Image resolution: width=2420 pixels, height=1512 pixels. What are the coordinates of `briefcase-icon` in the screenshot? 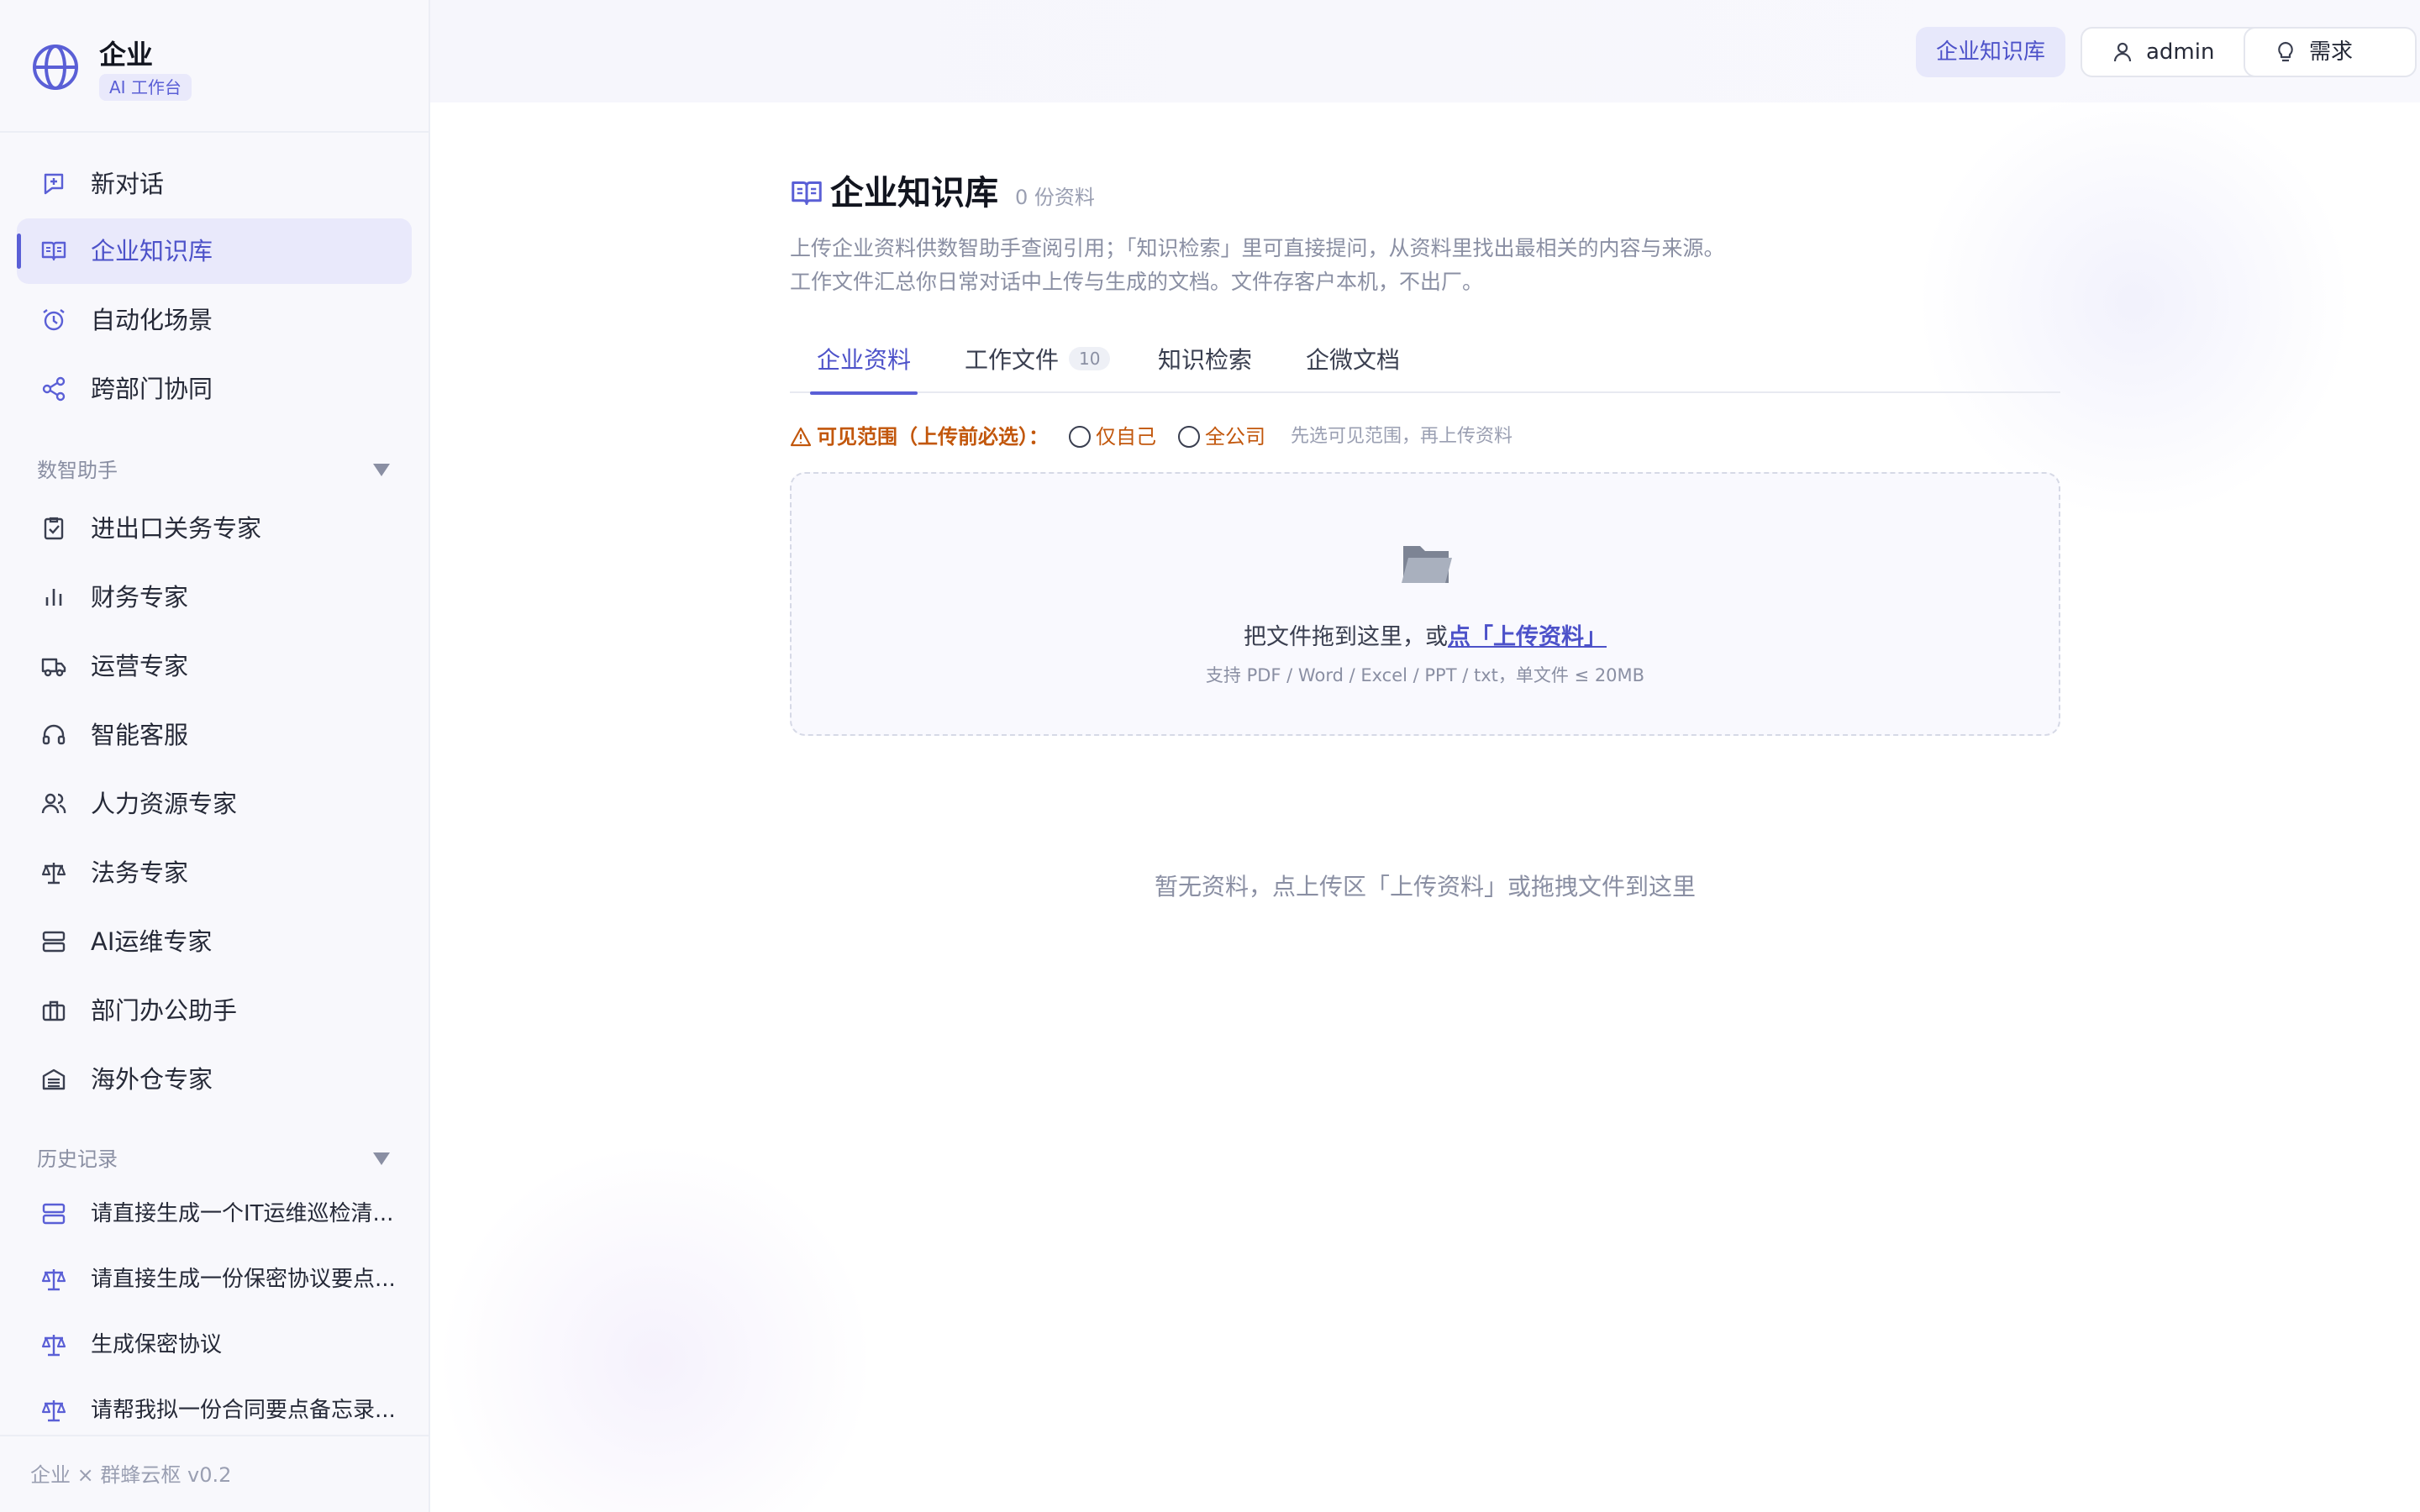 It's located at (54, 1010).